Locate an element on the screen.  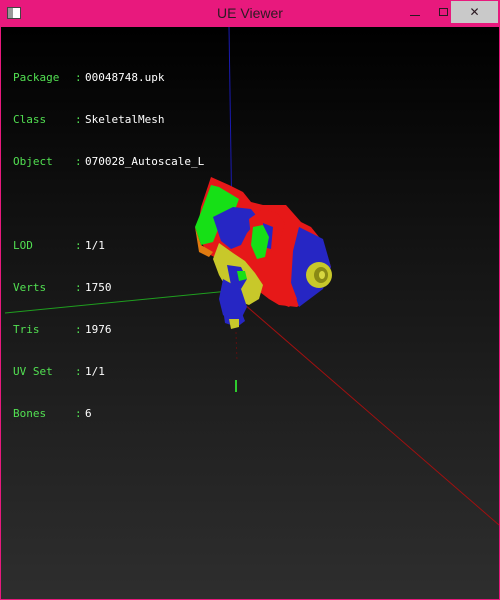
title-bar: UE Viewer ✕ is located at coordinates (250, 14).